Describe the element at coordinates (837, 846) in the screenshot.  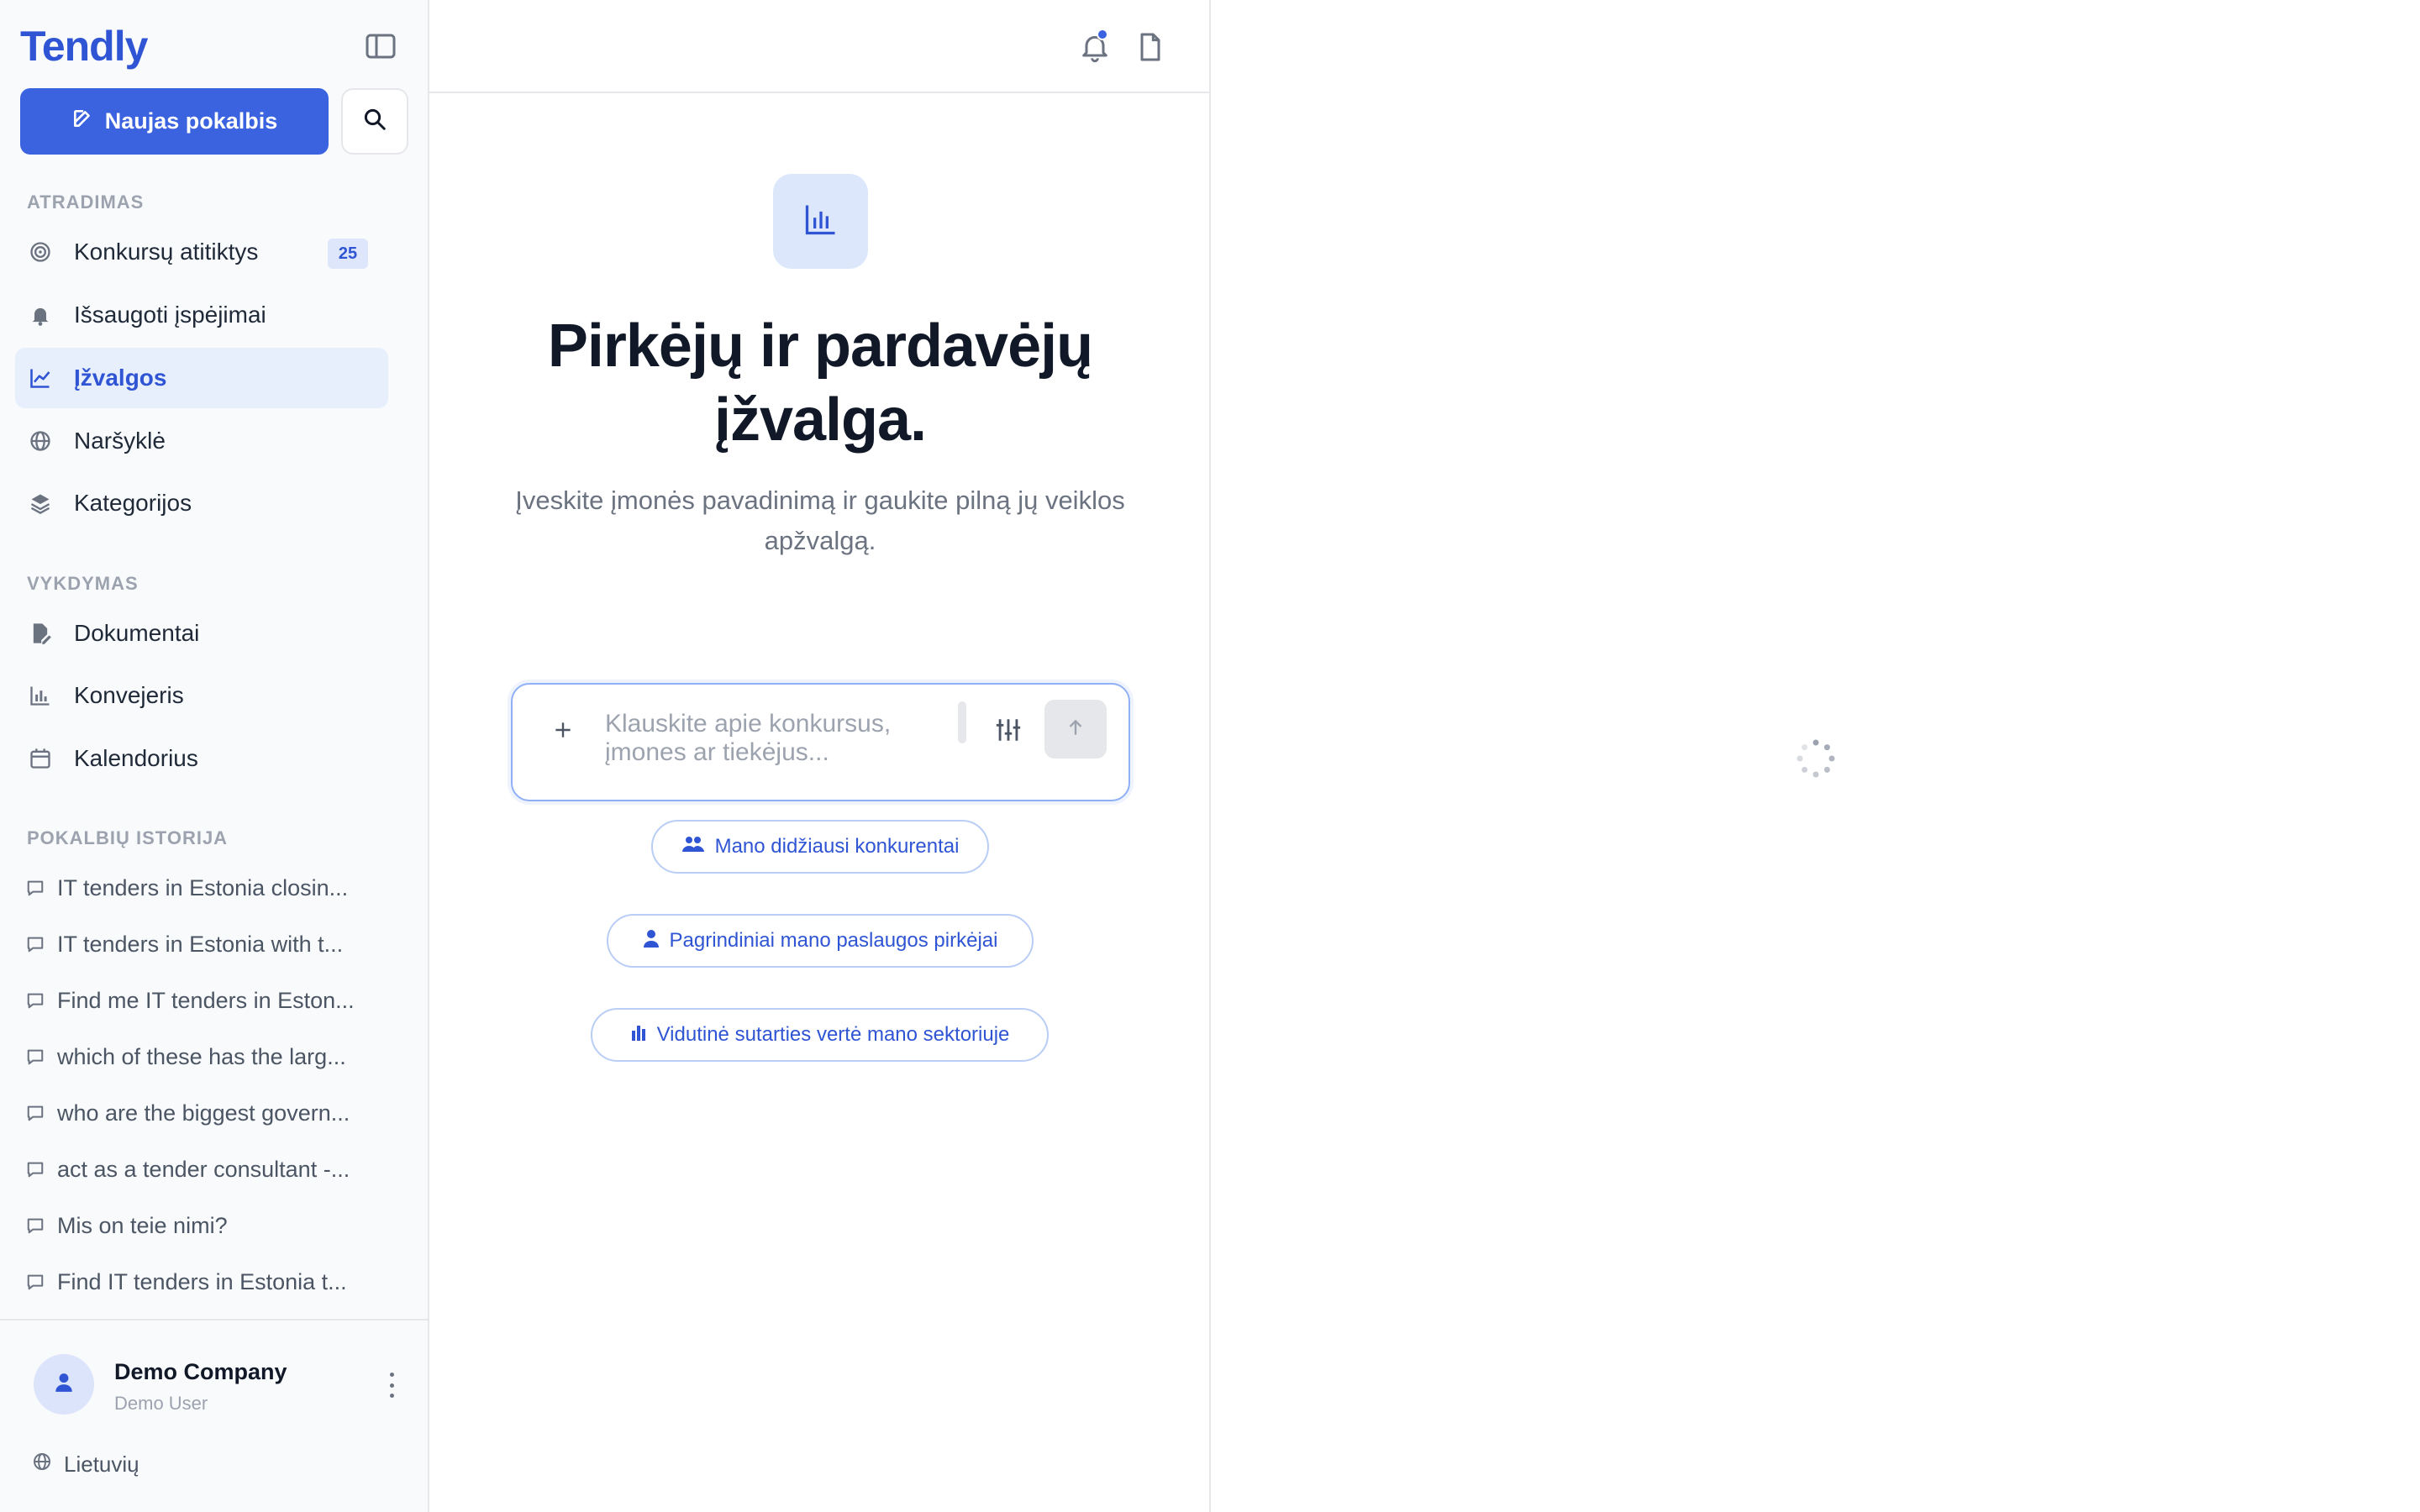
I see `suggestion-label: Mano didžiausi konkurentai` at that location.